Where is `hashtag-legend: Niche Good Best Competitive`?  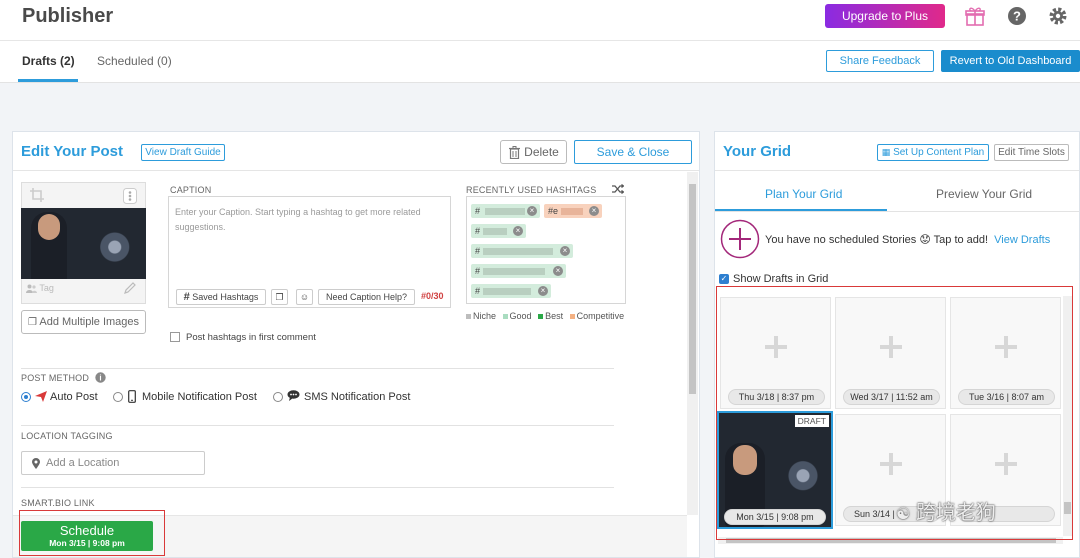 hashtag-legend: Niche Good Best Competitive is located at coordinates (545, 316).